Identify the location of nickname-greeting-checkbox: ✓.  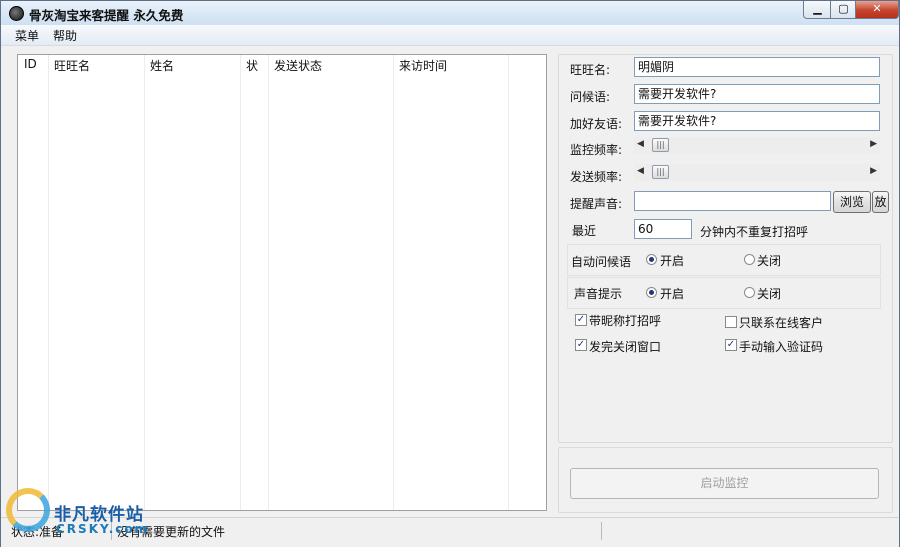
(581, 320).